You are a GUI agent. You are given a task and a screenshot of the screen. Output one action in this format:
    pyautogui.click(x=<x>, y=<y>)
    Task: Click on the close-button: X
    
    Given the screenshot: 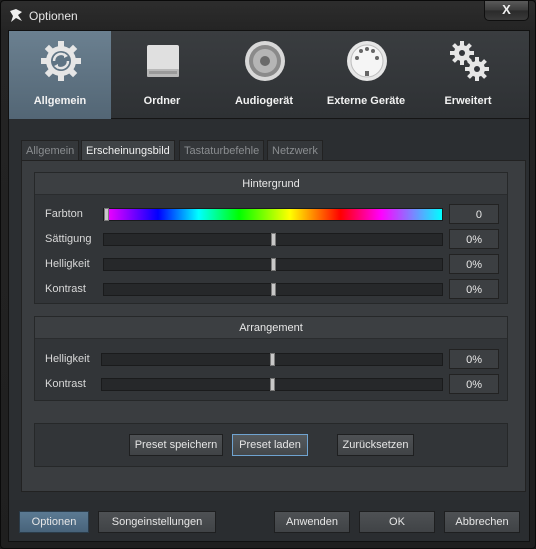 What is the action you would take?
    pyautogui.click(x=506, y=11)
    